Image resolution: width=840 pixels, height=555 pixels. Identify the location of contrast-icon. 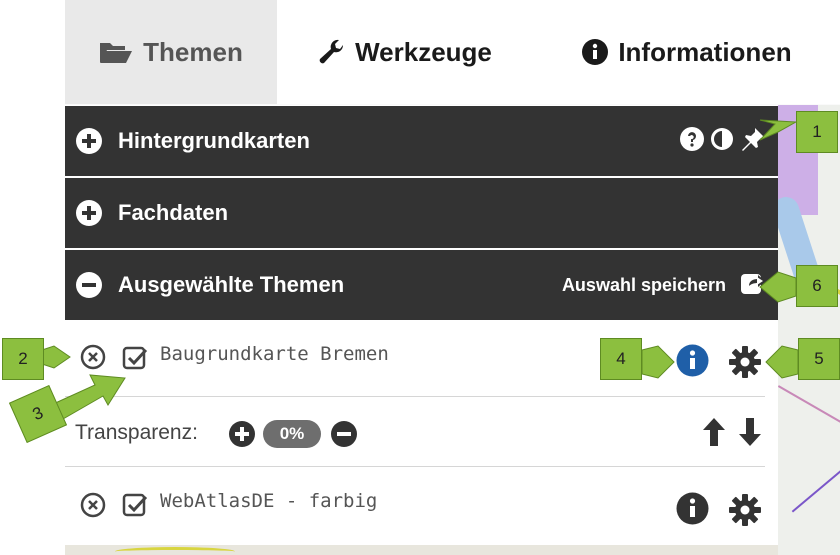
(722, 141).